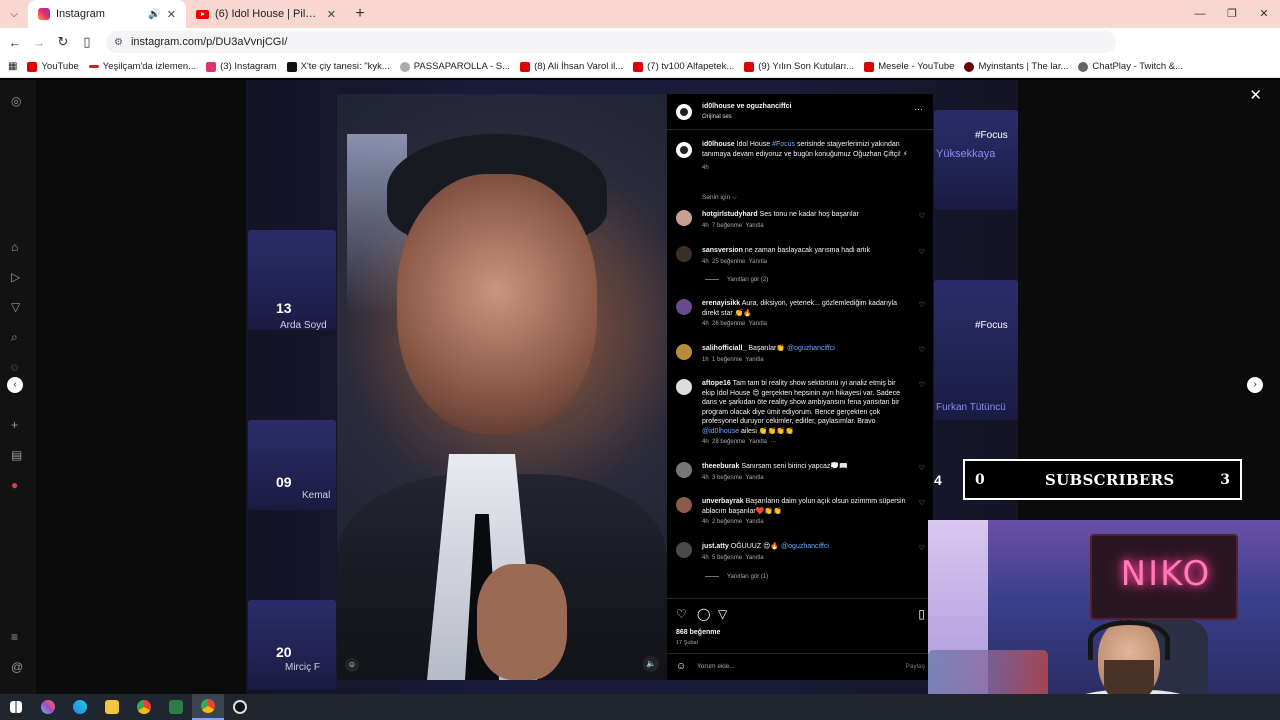 The image size is (1280, 720). I want to click on bookmark-item: (3) Instagram, so click(241, 66).